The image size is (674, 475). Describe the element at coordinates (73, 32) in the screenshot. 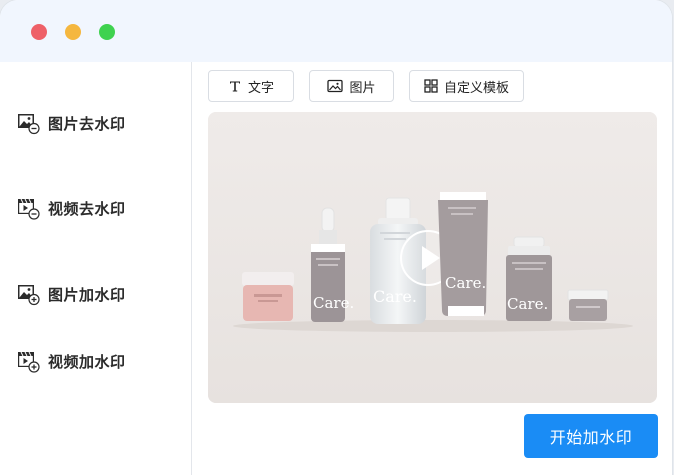

I see `minimize-window-button` at that location.